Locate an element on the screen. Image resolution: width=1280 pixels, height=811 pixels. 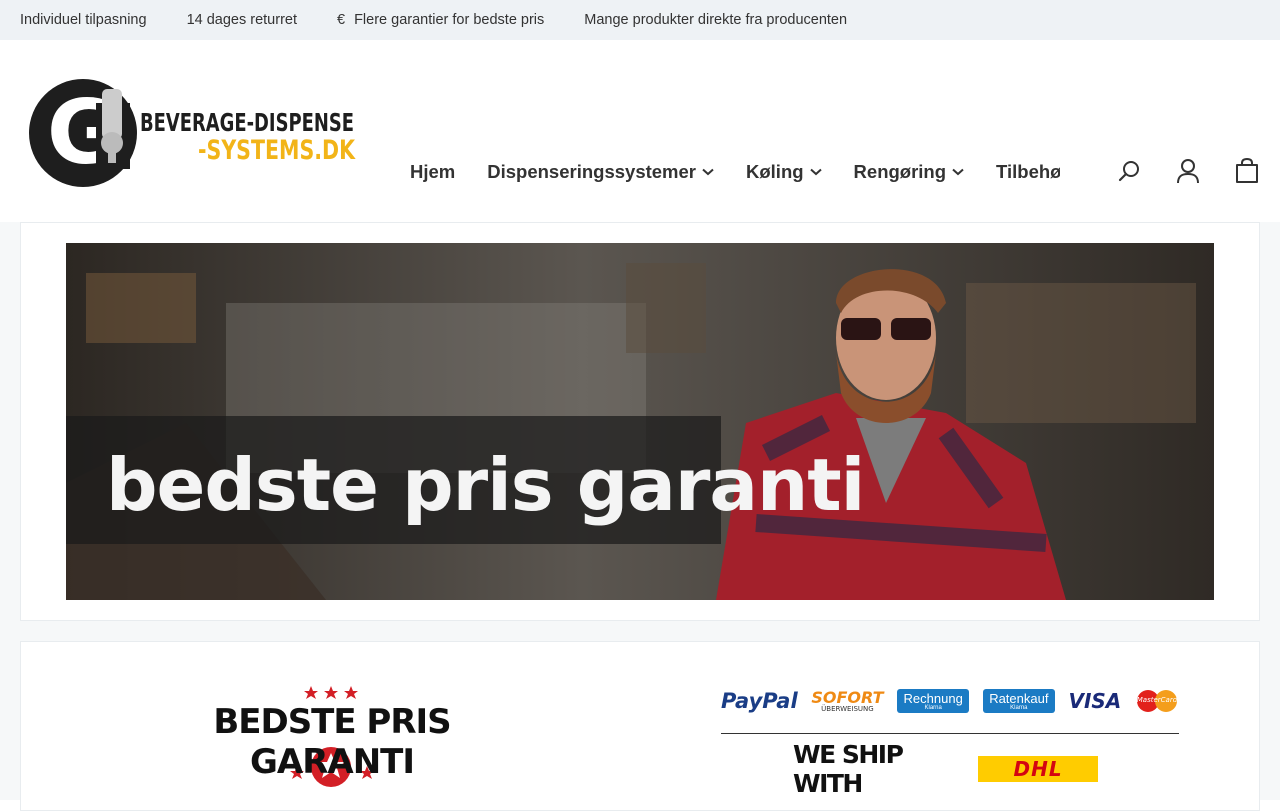
price-guarantee-title: BEDSTE PRIS GARANTI is located at coordinates (332, 742).